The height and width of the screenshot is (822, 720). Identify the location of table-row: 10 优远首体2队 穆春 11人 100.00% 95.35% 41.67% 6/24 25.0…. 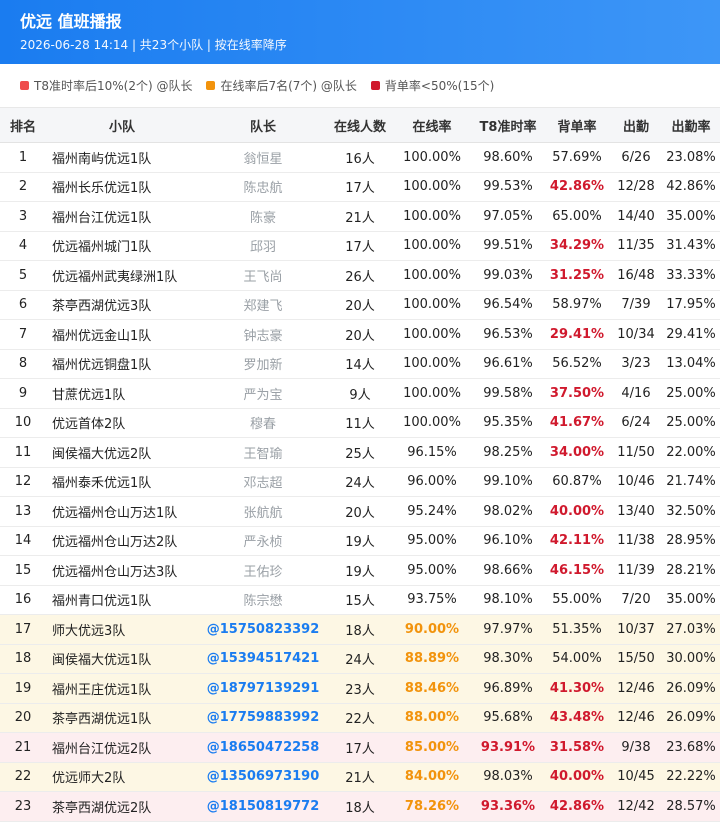
(360, 423).